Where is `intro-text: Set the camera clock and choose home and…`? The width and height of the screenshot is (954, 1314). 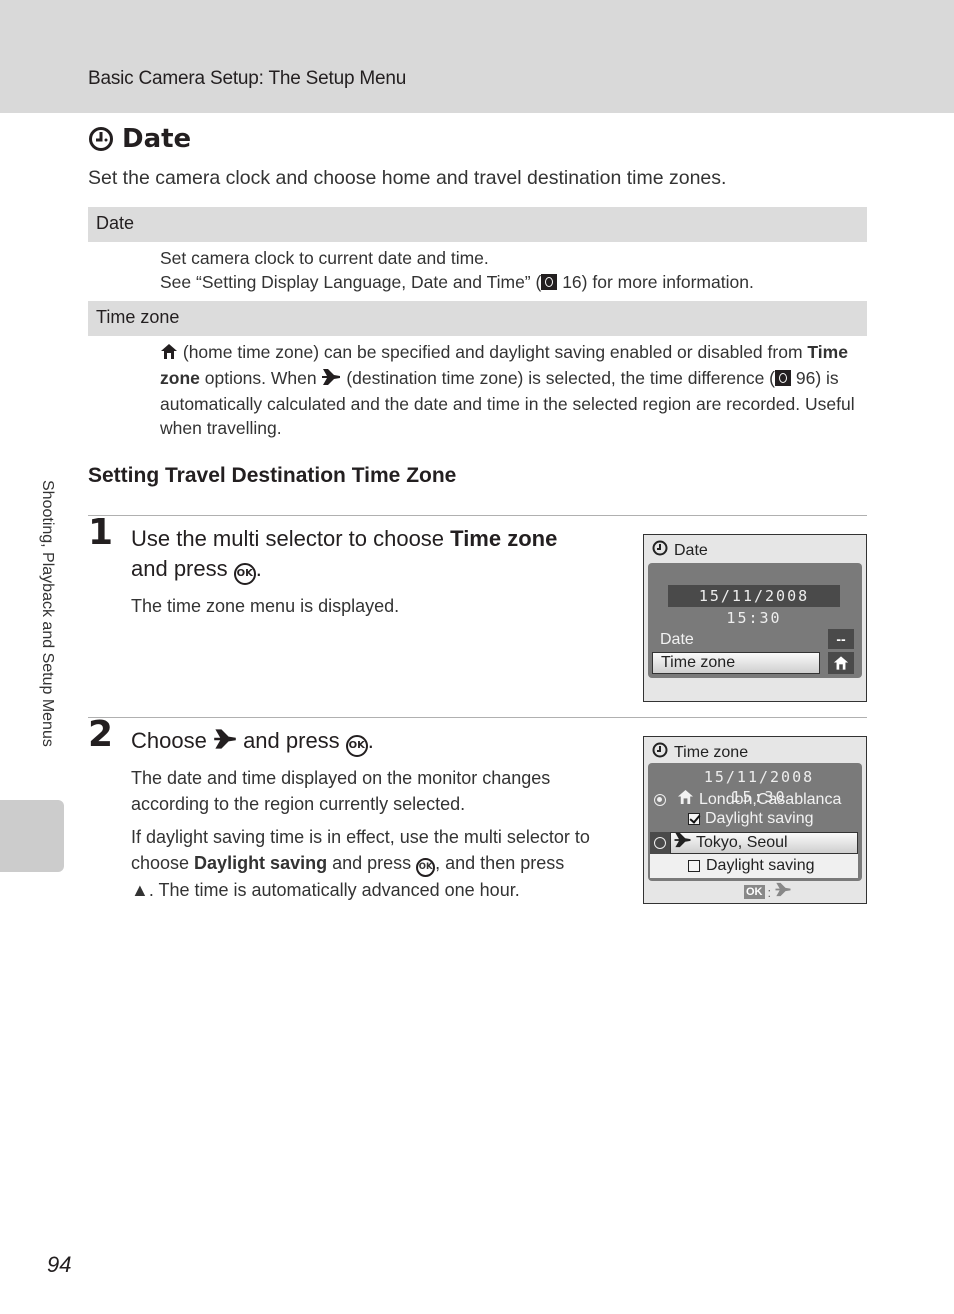 intro-text: Set the camera clock and choose home and… is located at coordinates (407, 178).